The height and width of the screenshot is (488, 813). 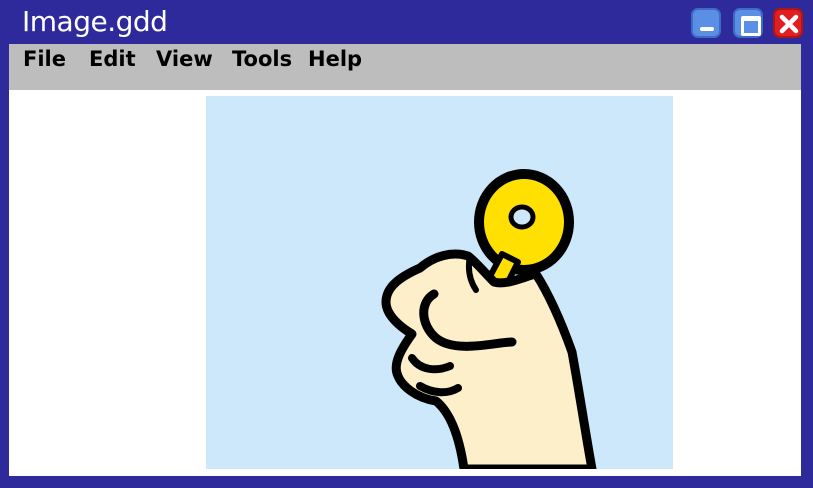 I want to click on menu-view: View, so click(x=184, y=59).